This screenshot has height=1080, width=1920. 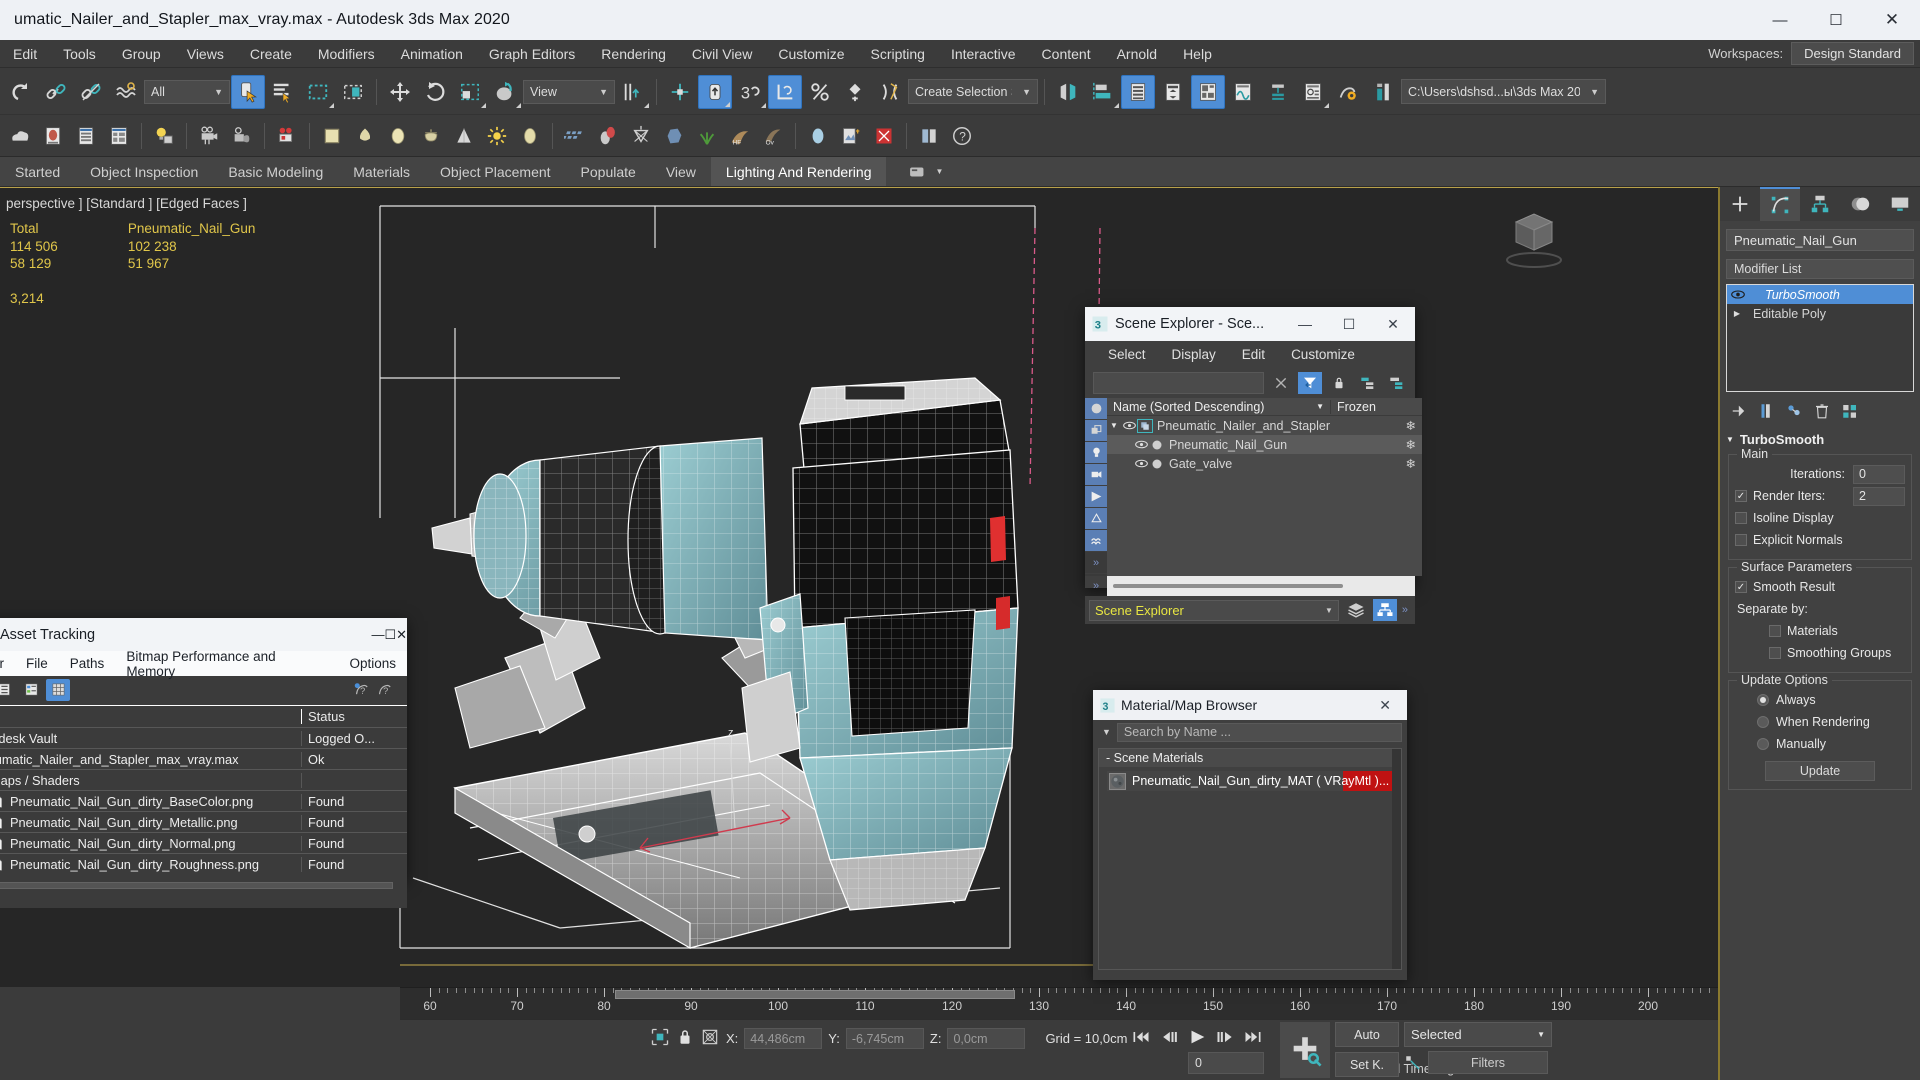 What do you see at coordinates (811, 54) in the screenshot?
I see `menu-item-customize: Customize` at bounding box center [811, 54].